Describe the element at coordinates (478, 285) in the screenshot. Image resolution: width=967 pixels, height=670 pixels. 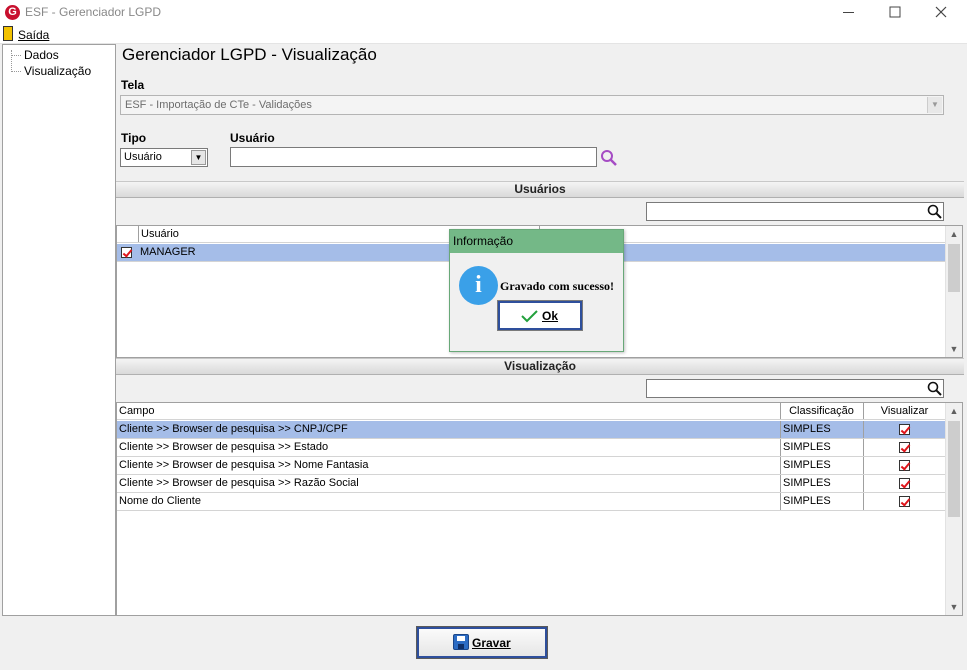
I see `info-icon: i` at that location.